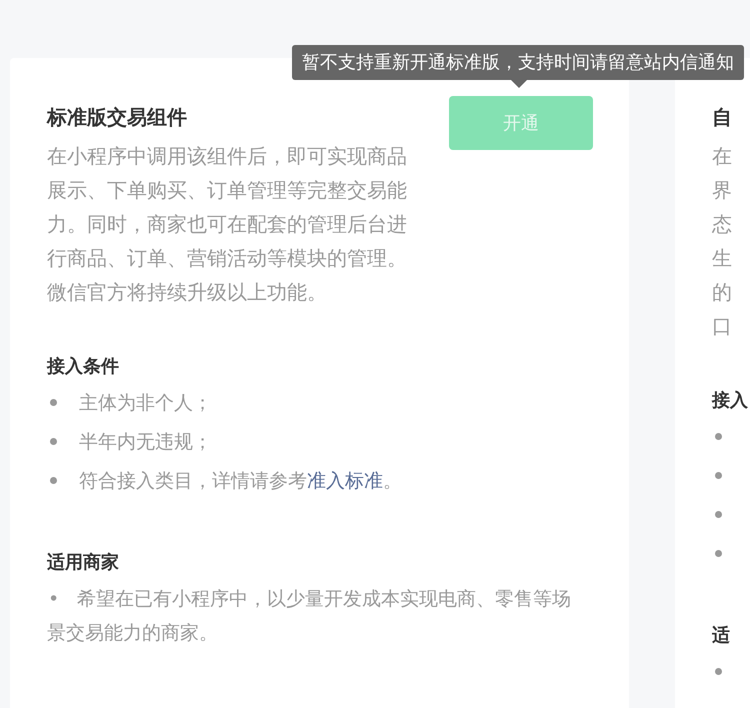  What do you see at coordinates (722, 225) in the screenshot?
I see `card-description: 态` at bounding box center [722, 225].